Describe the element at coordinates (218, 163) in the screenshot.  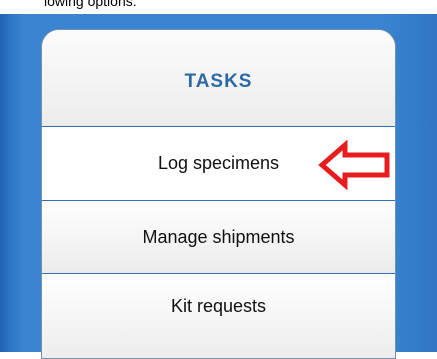
I see `task-label: Log specimens` at that location.